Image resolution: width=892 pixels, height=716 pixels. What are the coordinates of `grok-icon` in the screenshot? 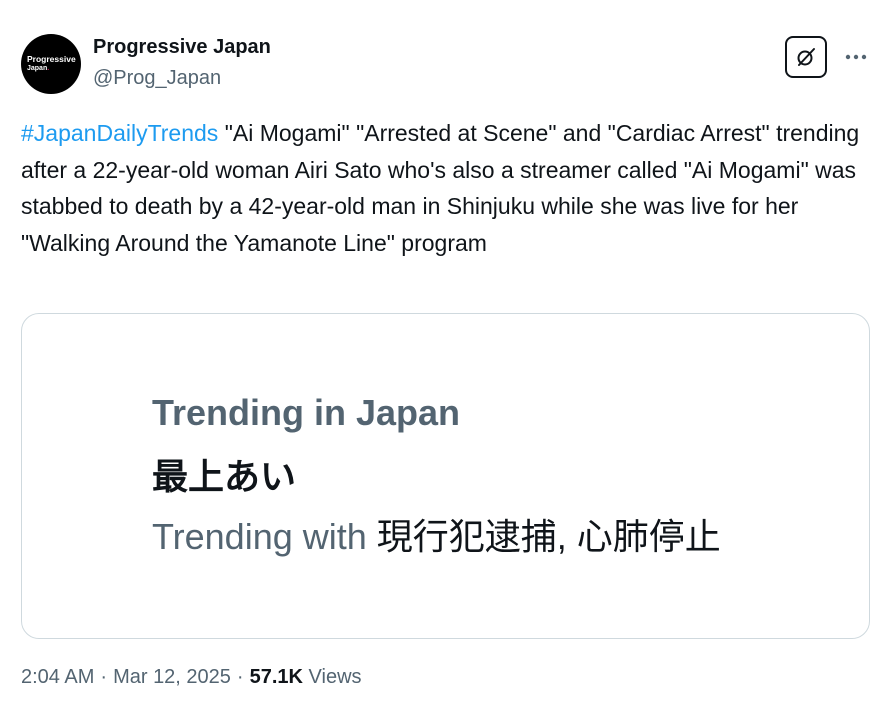 It's located at (806, 57).